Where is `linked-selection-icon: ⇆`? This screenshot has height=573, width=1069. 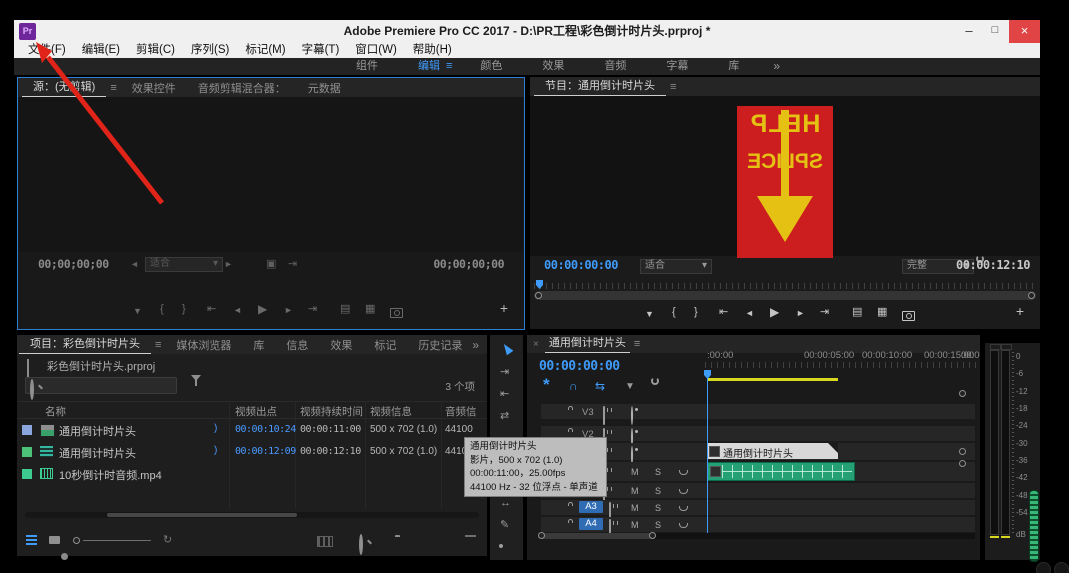 linked-selection-icon: ⇆ is located at coordinates (600, 386).